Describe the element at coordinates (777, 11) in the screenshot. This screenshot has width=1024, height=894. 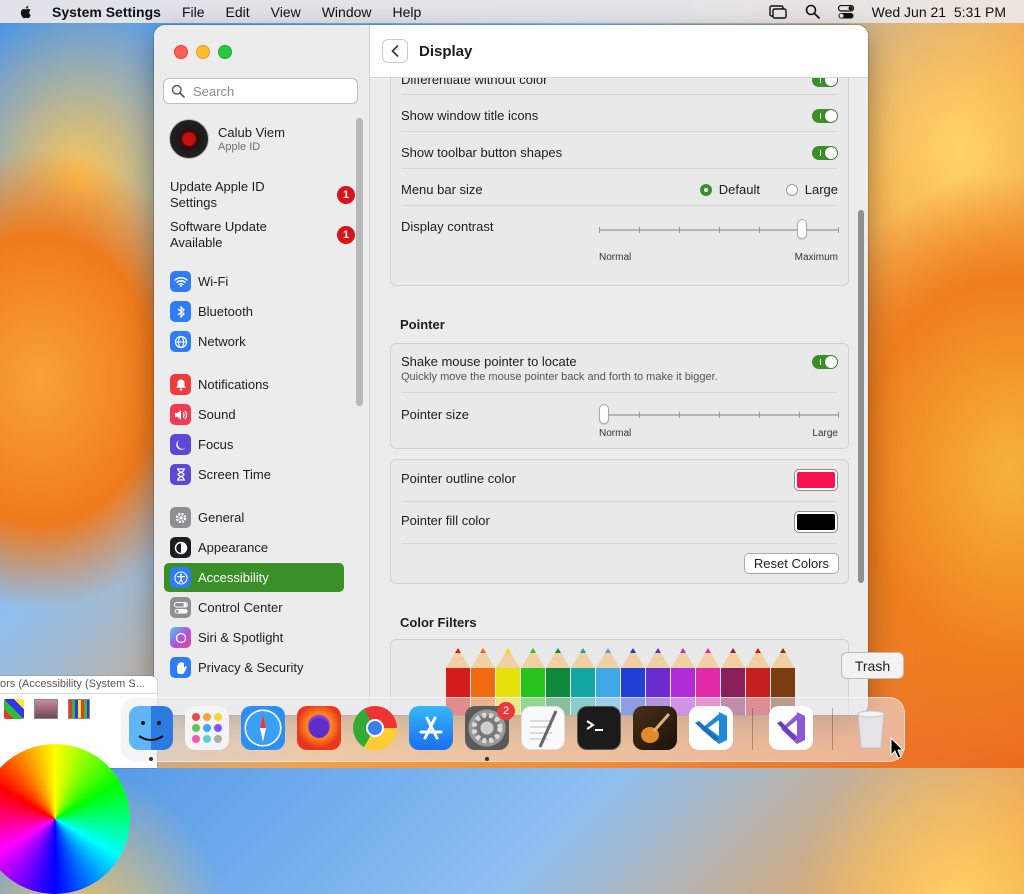
I see `screen-mirroring-icon` at that location.